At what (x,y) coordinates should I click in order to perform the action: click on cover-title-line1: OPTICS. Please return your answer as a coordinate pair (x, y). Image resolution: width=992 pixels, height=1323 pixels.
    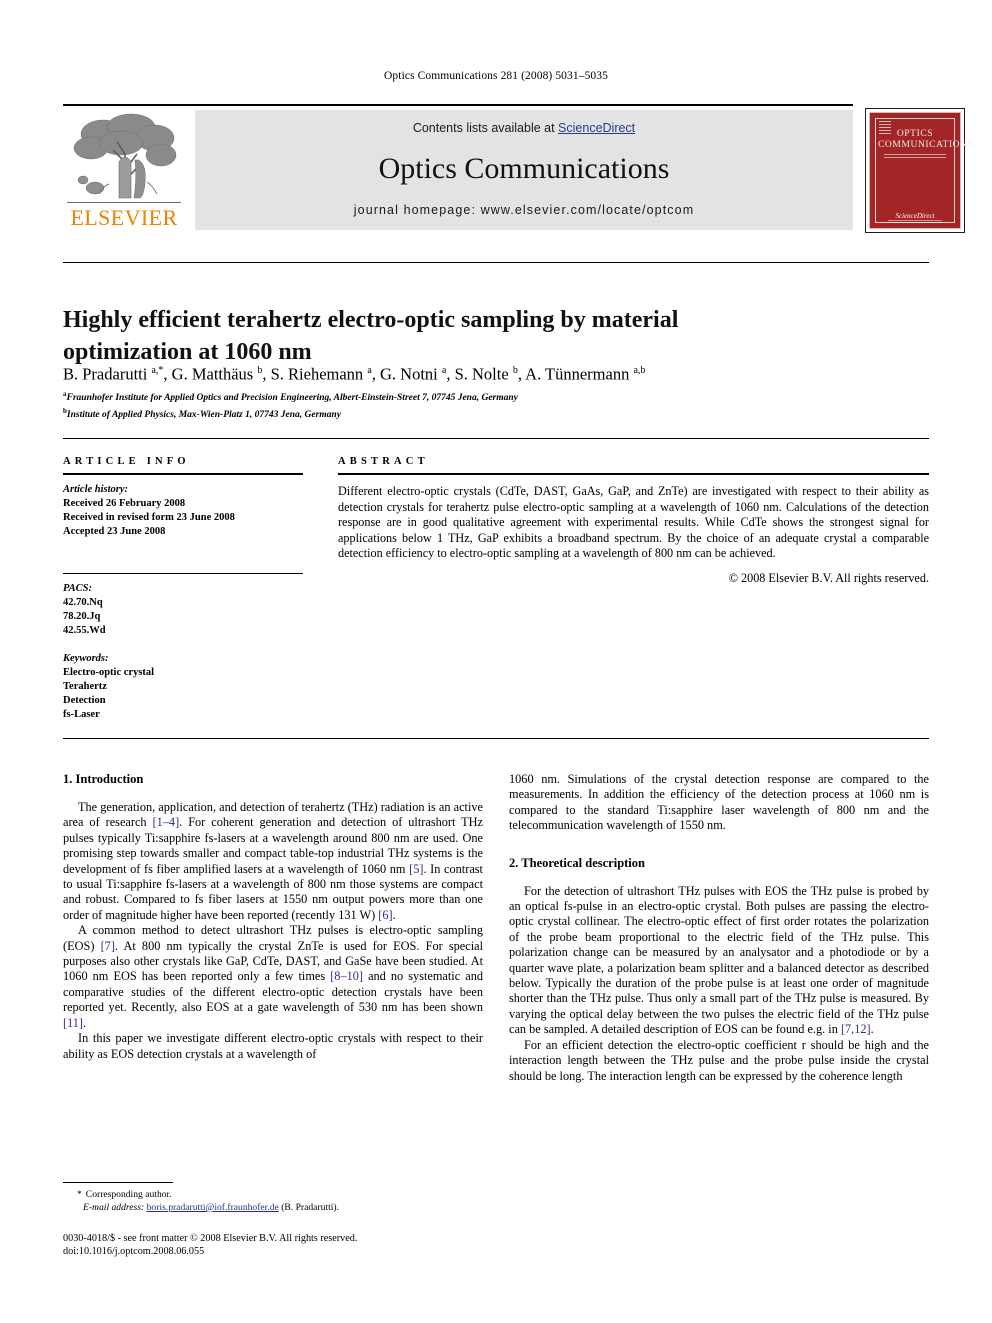
    Looking at the image, I should click on (915, 134).